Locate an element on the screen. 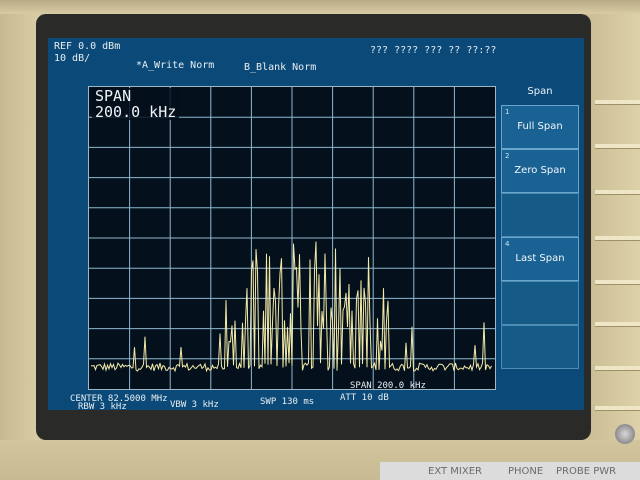  full-span-softkey: 1 Full Span is located at coordinates (540, 127).